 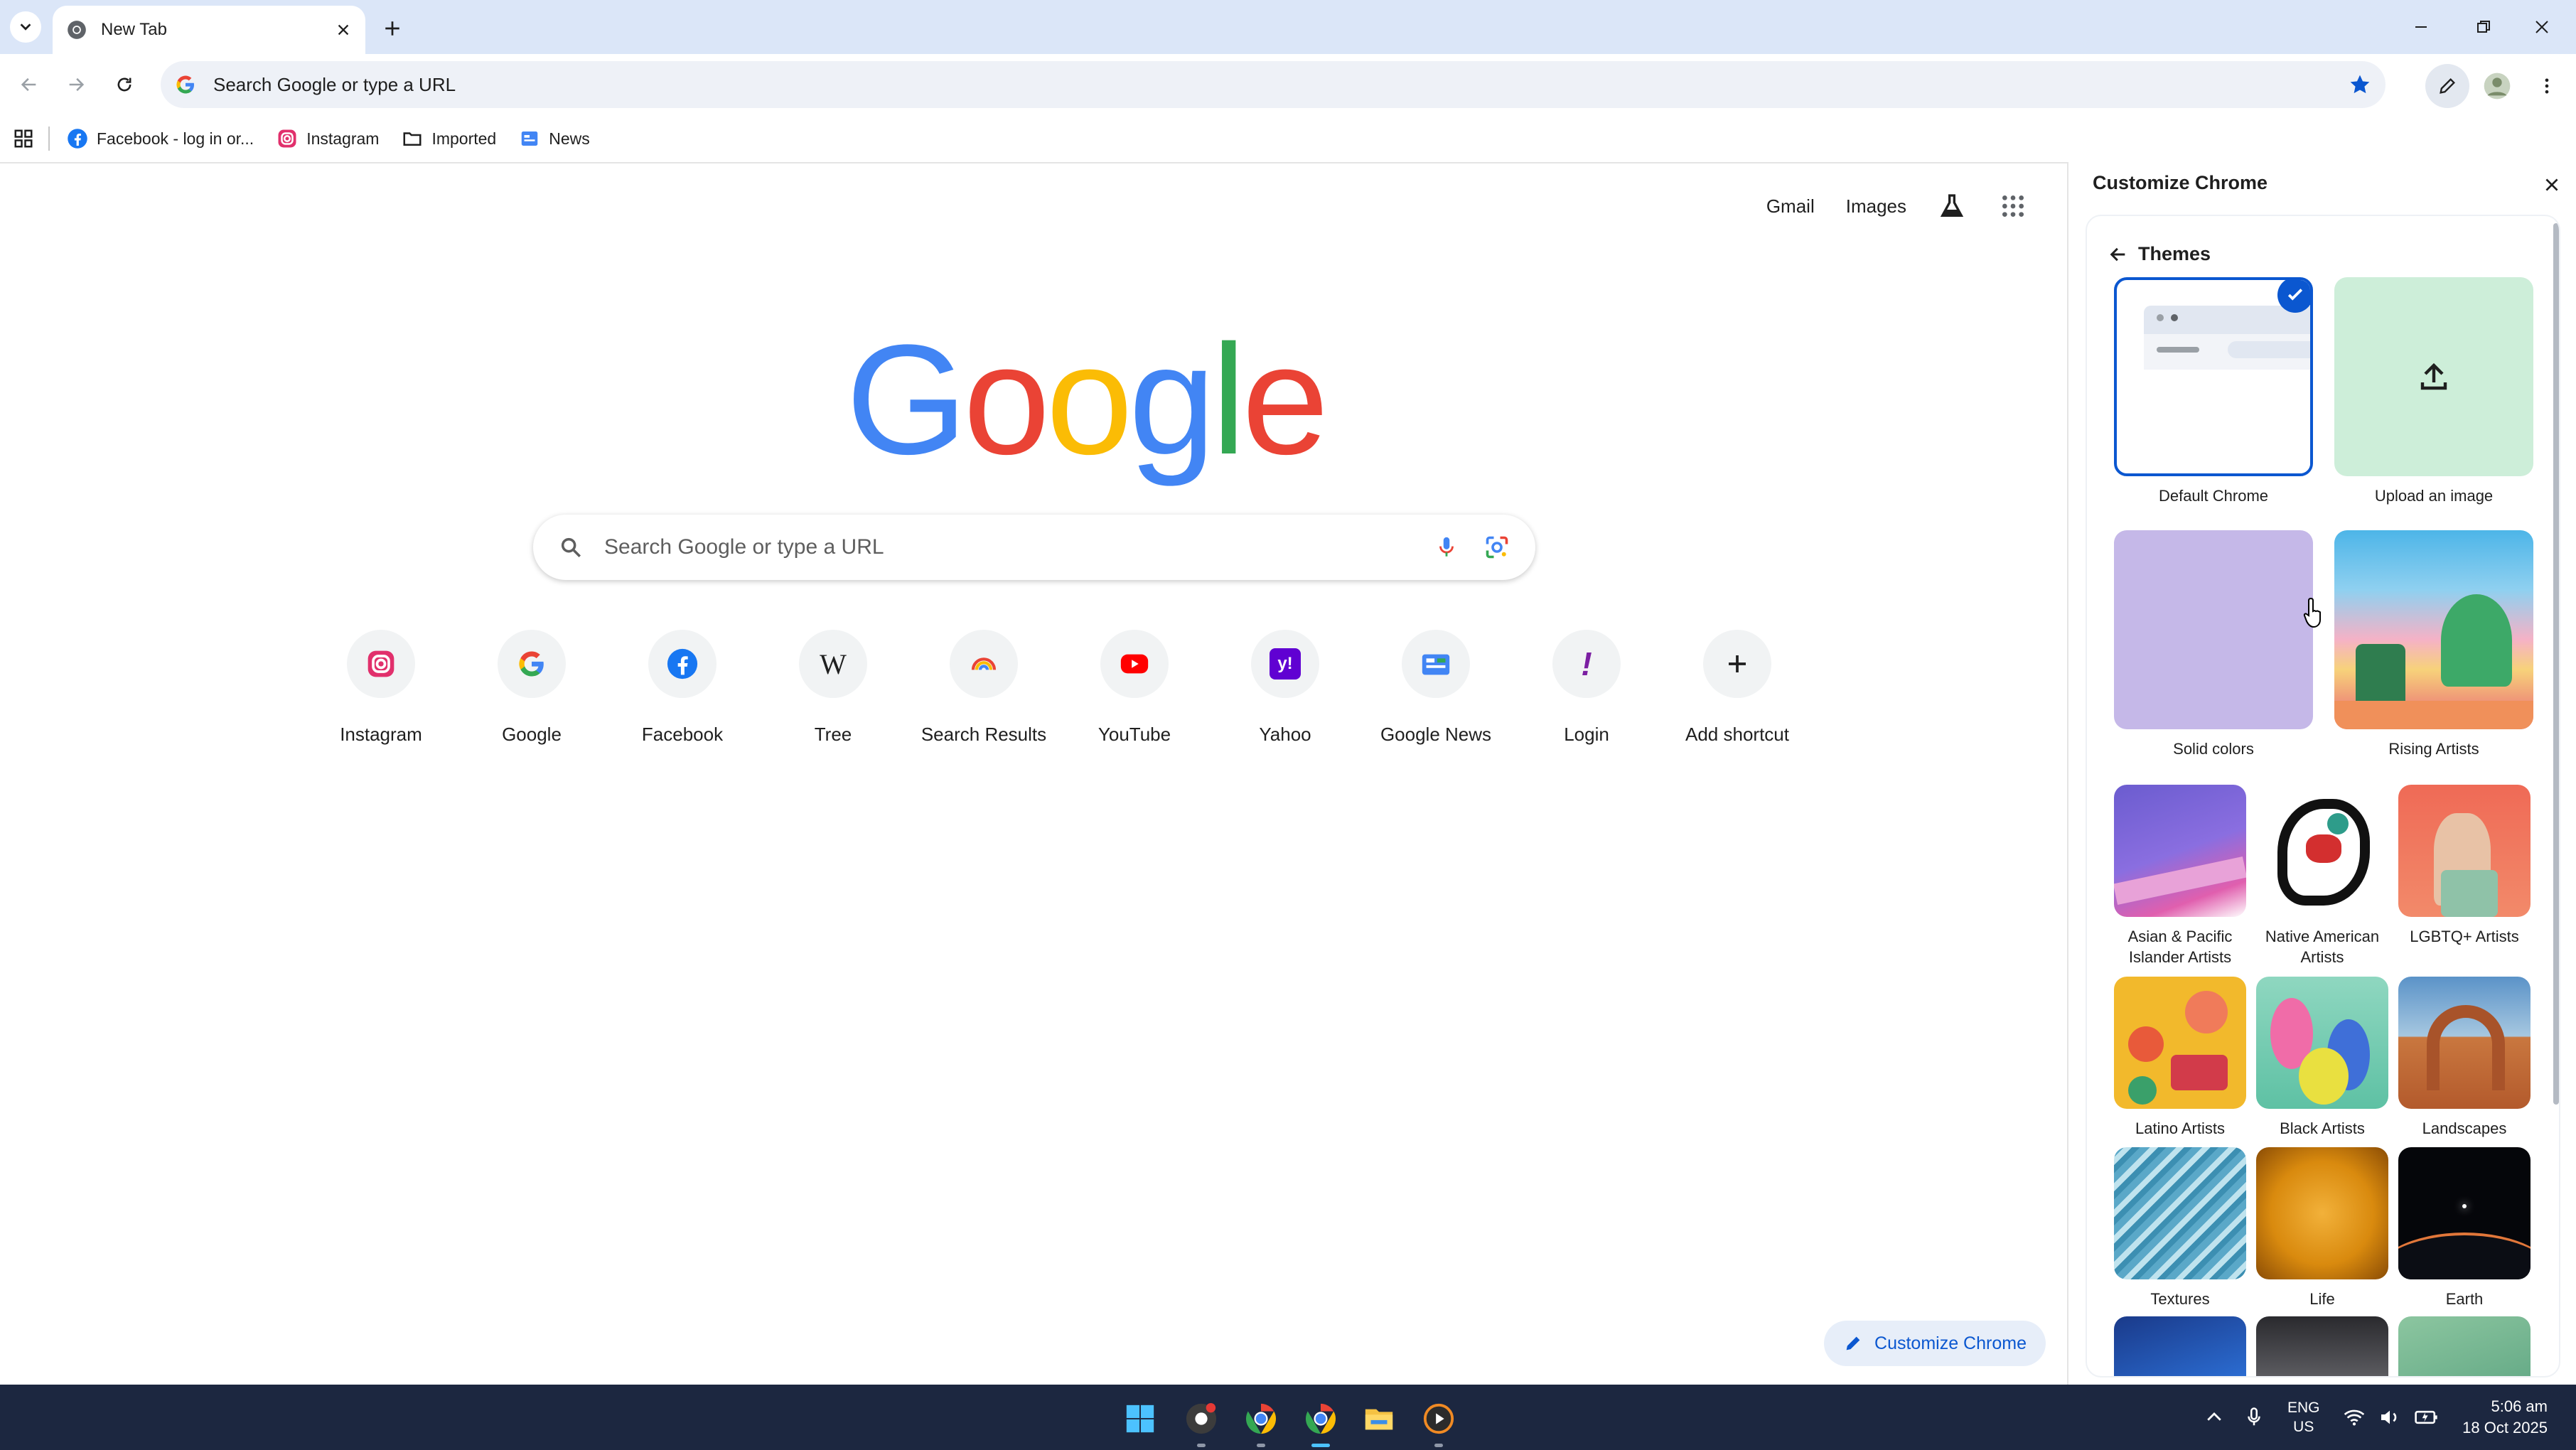 I want to click on theme-solid-colors: Solid colors, so click(x=2213, y=645).